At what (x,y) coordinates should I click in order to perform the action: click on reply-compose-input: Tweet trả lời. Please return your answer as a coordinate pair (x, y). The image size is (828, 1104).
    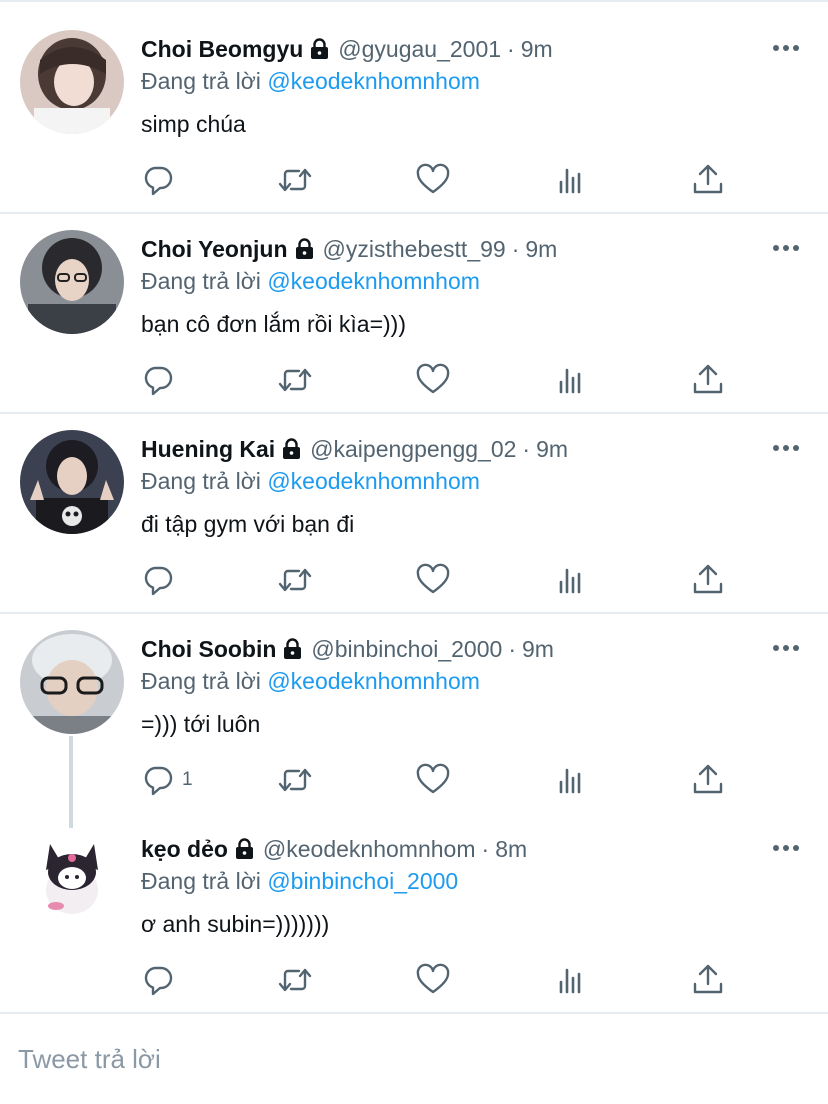
    Looking at the image, I should click on (89, 1059).